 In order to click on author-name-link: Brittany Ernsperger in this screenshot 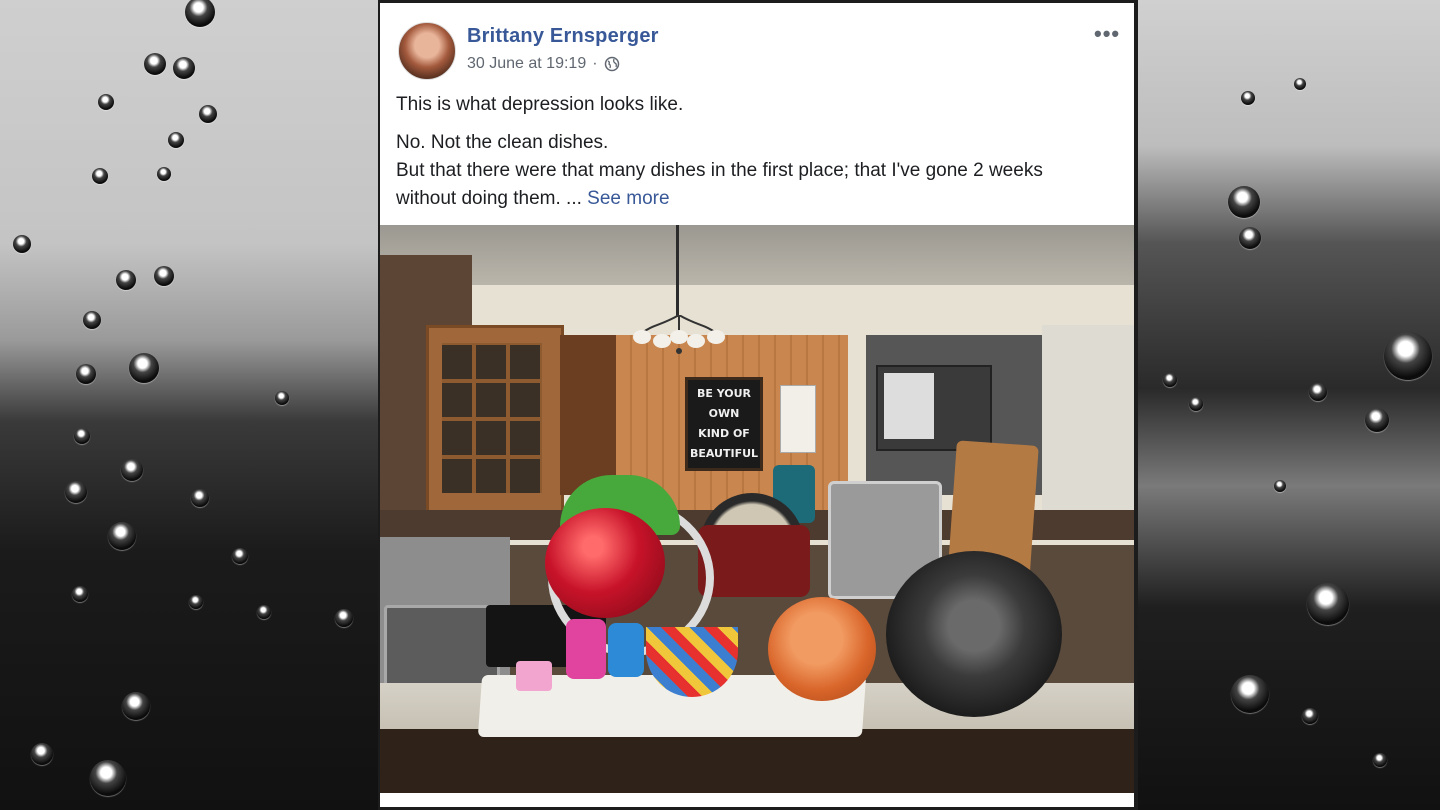, I will do `click(563, 36)`.